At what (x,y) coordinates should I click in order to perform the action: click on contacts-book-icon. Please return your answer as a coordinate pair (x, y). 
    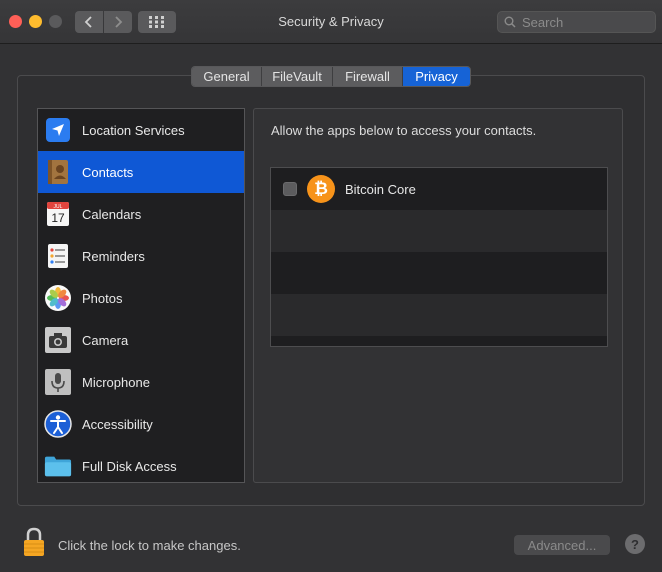
    Looking at the image, I should click on (58, 172).